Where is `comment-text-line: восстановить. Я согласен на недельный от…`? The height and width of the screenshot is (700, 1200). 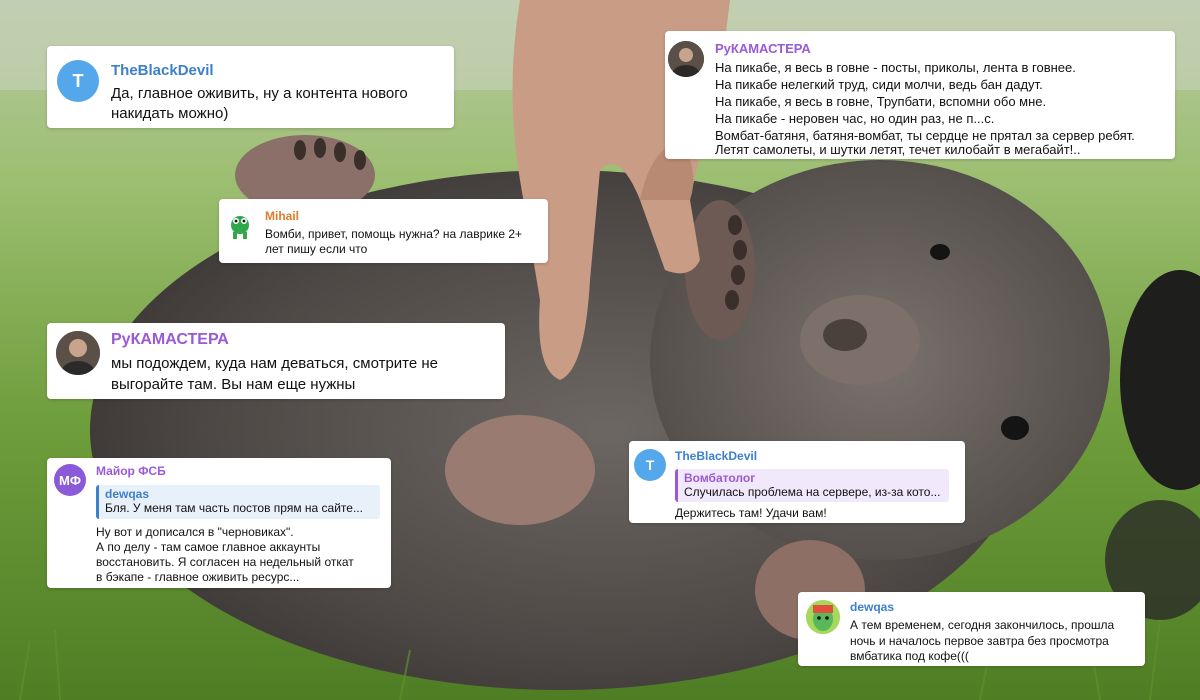
comment-text-line: восстановить. Я согласен на недельный от… is located at coordinates (225, 562).